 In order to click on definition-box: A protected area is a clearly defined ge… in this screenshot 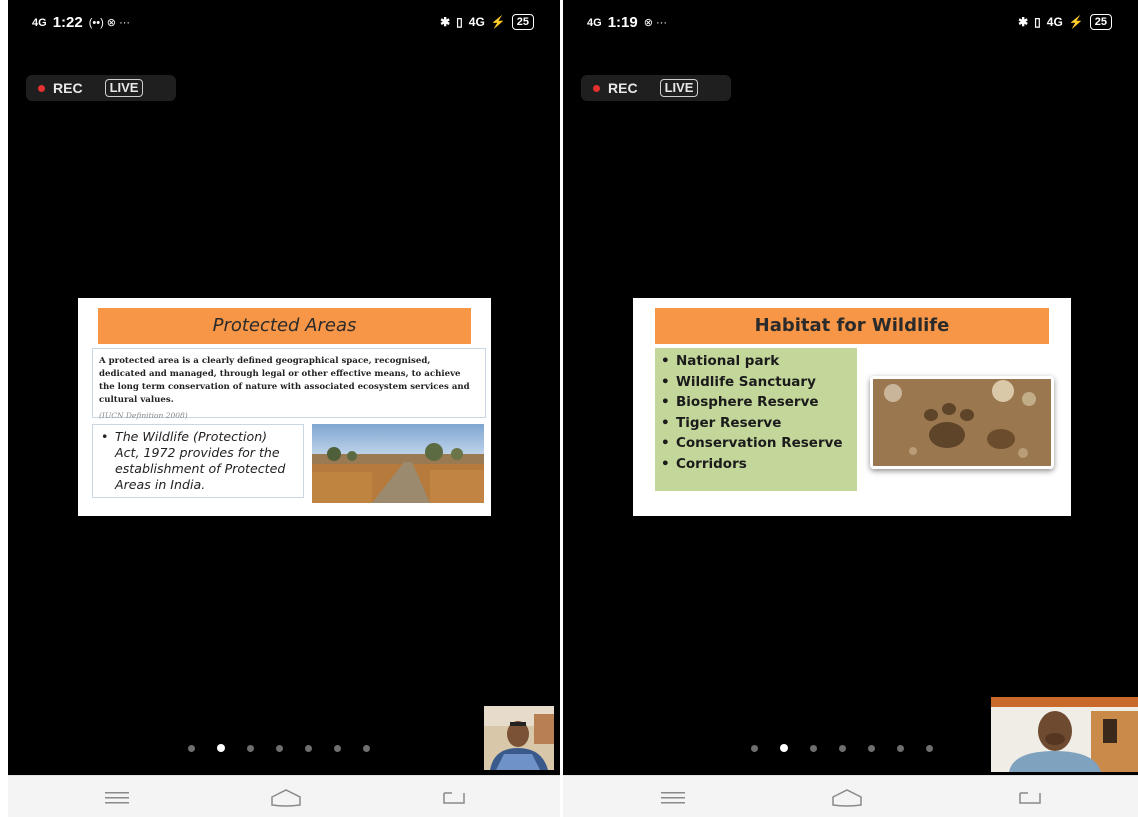, I will do `click(289, 384)`.